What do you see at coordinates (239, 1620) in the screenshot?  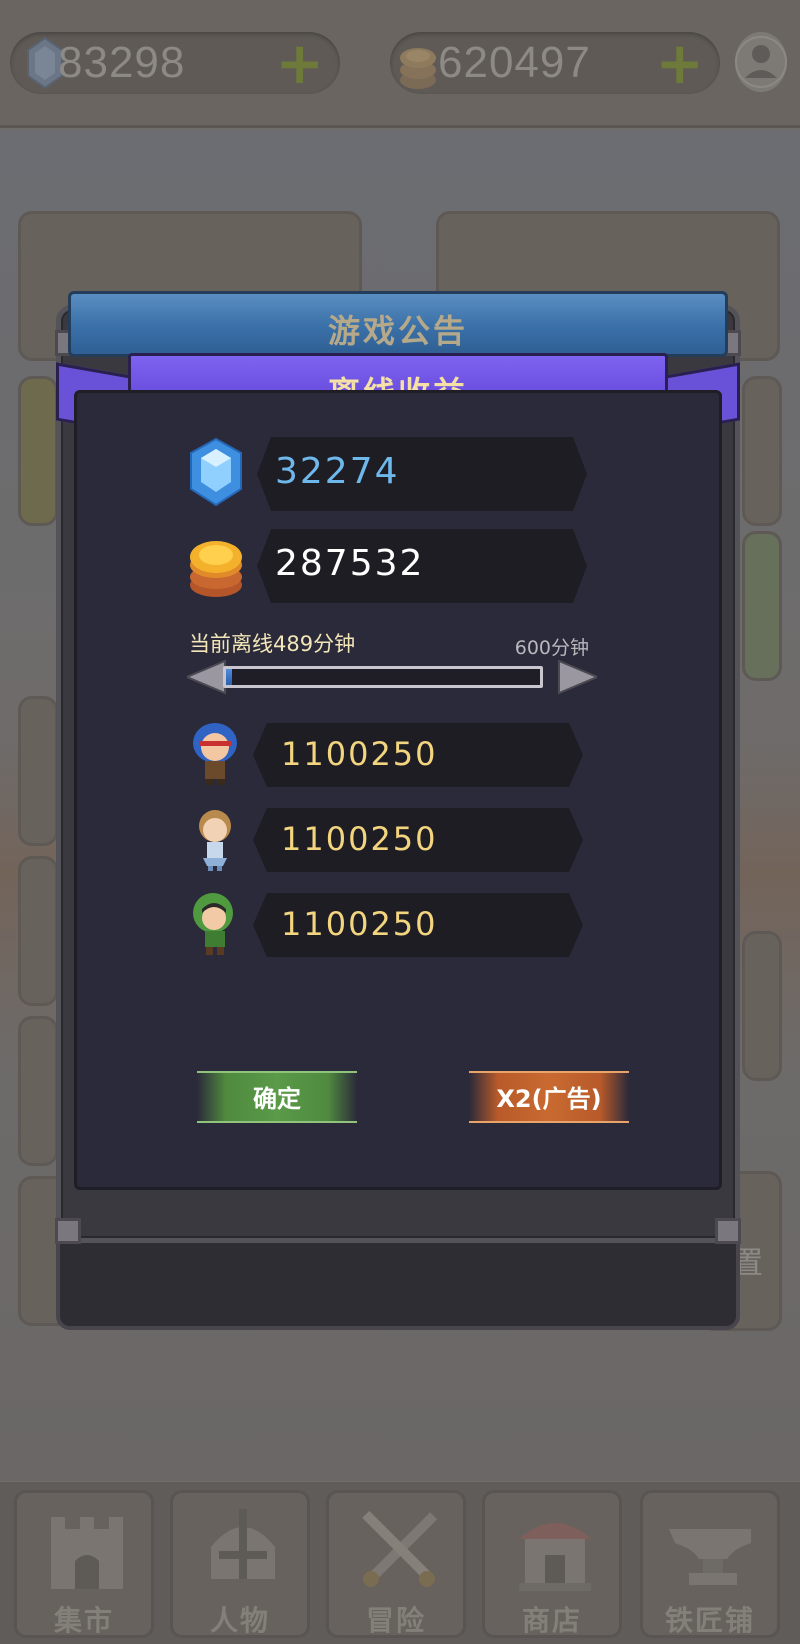 I see `nav-tab-label: 人物` at bounding box center [239, 1620].